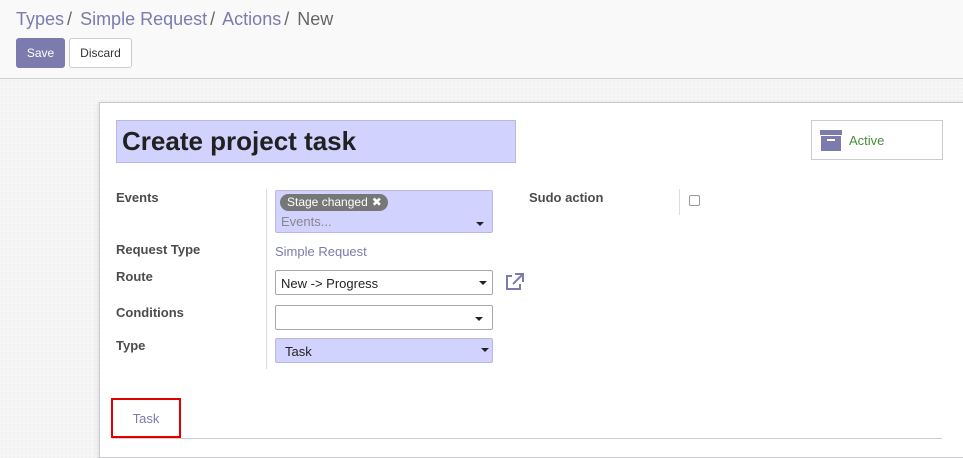 Image resolution: width=963 pixels, height=458 pixels. Describe the element at coordinates (131, 345) in the screenshot. I see `type-label: Type` at that location.